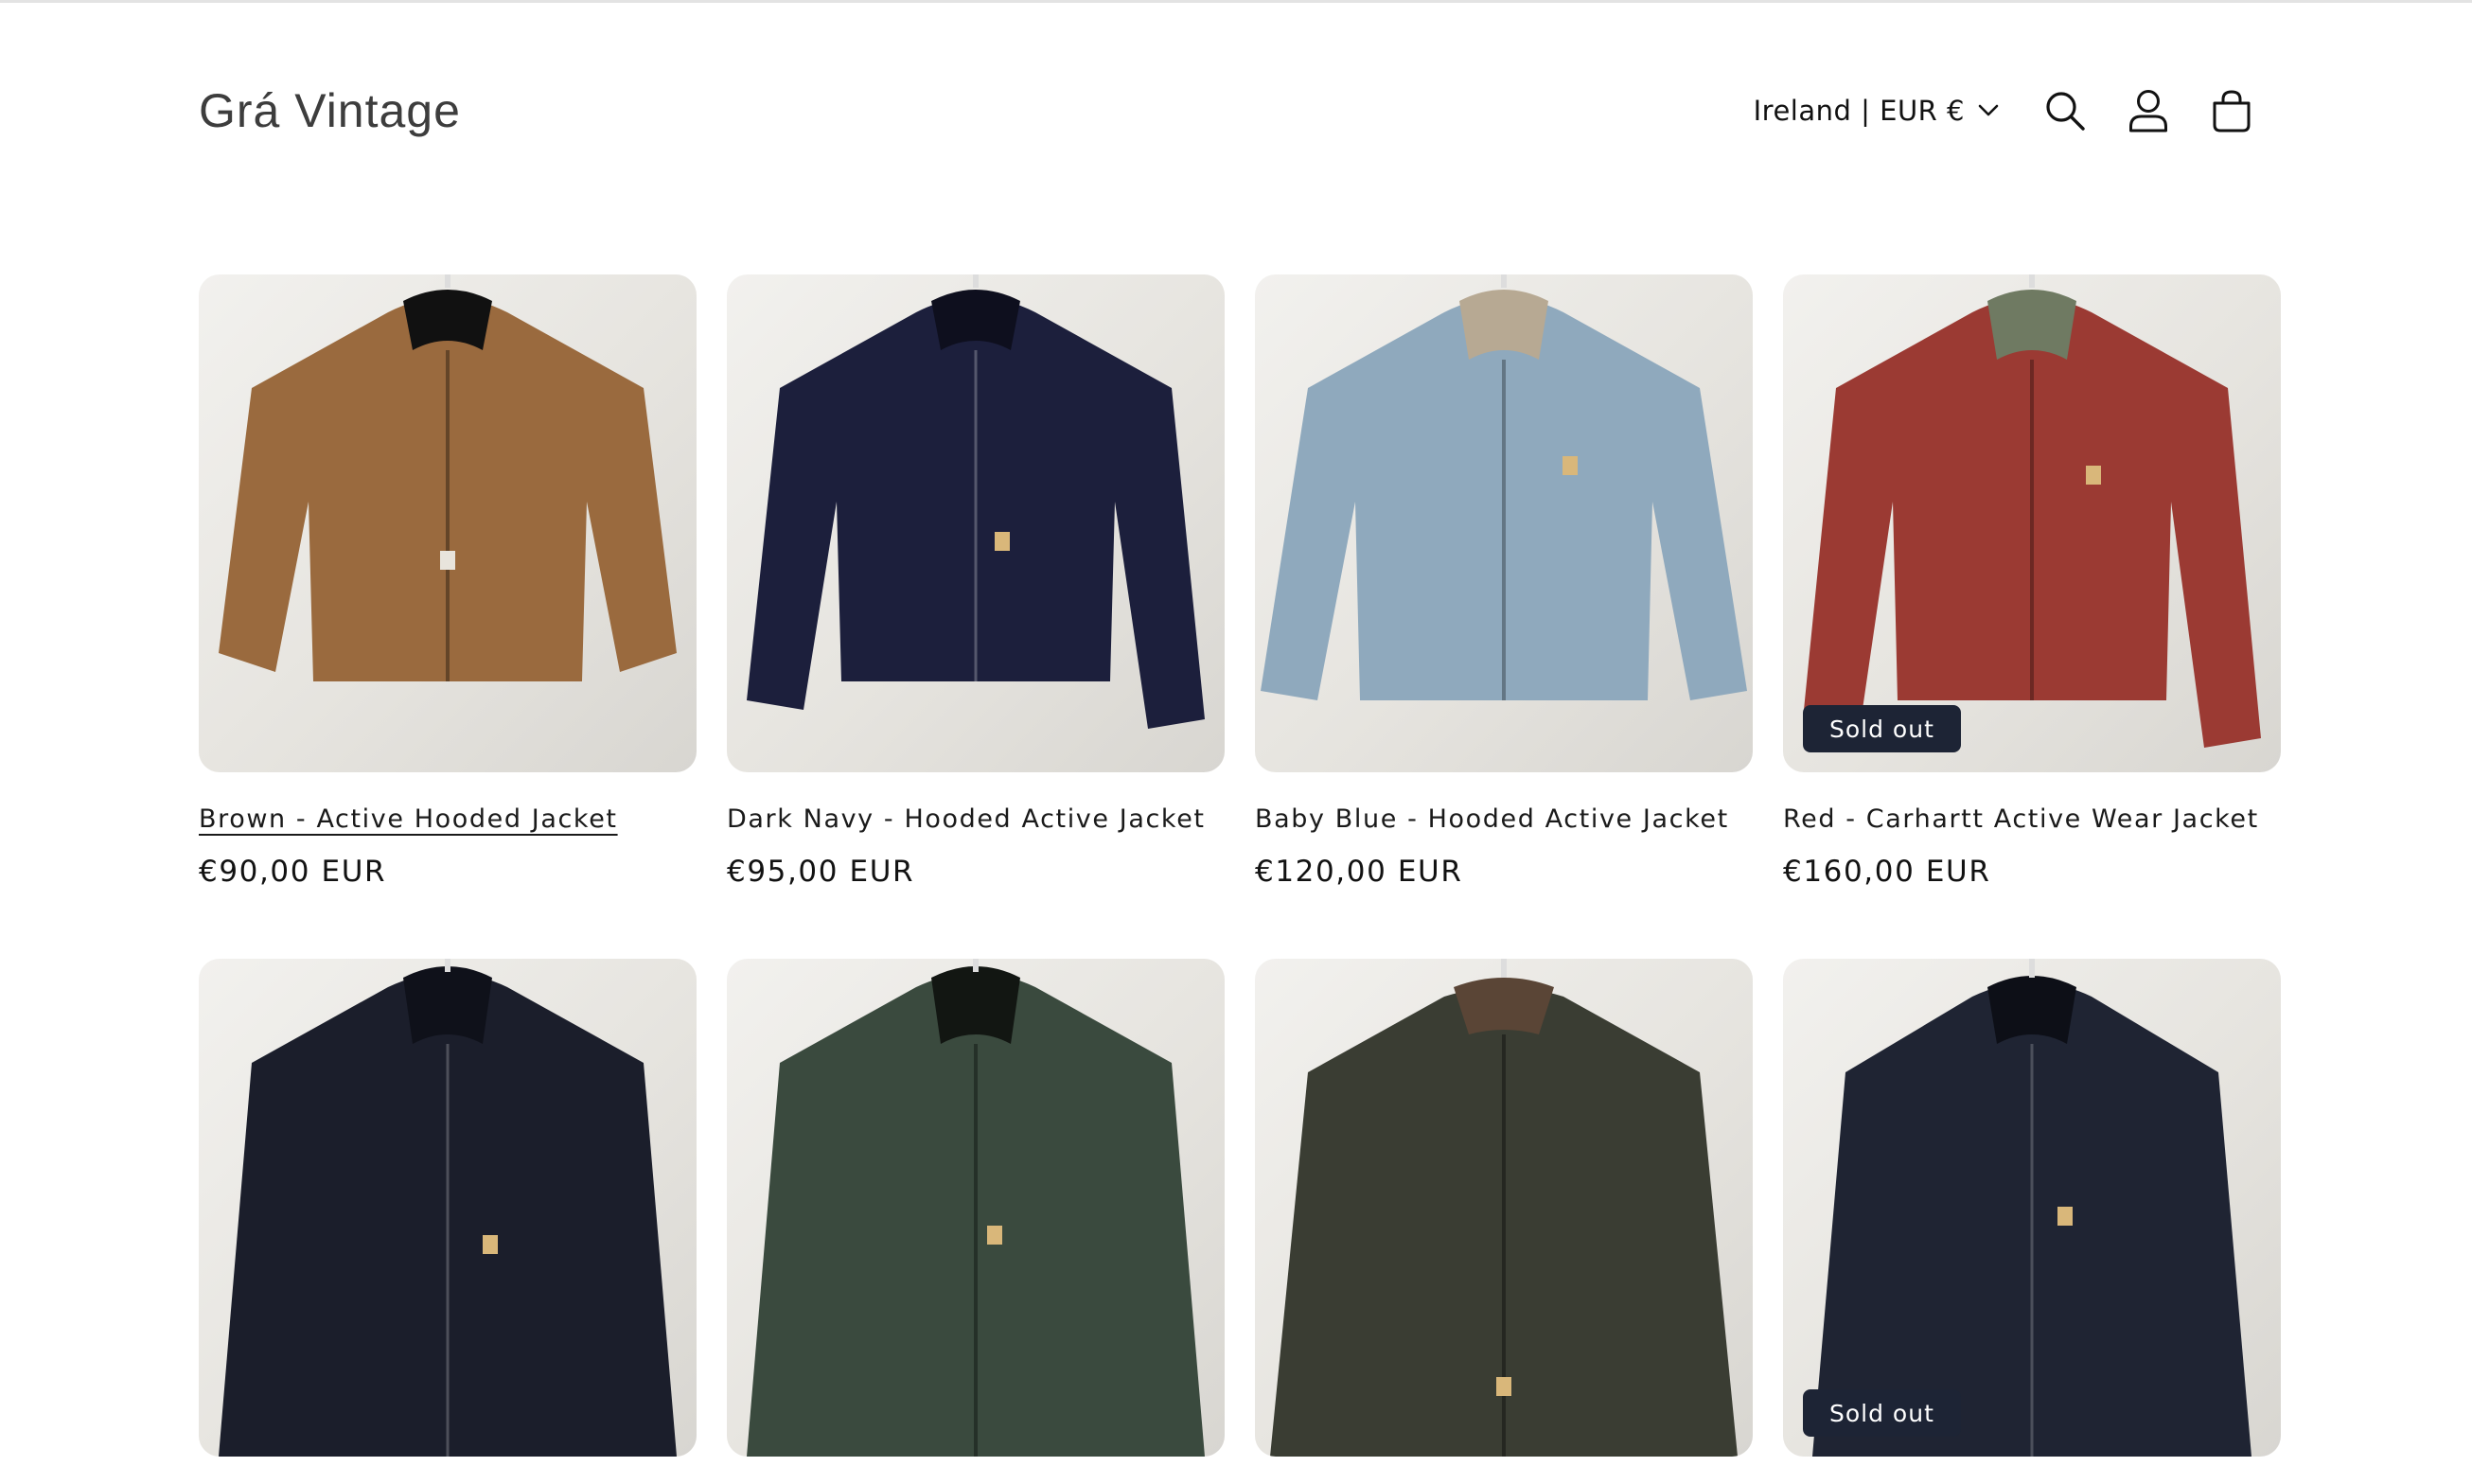 The height and width of the screenshot is (1484, 2472). What do you see at coordinates (1492, 819) in the screenshot?
I see `product-title-link: Baby Blue - Hooded Active Jacket` at bounding box center [1492, 819].